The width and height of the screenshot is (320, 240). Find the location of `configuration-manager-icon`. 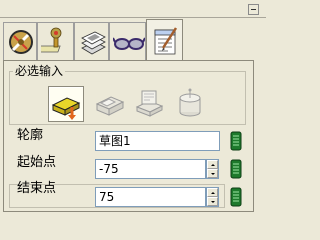

configuration-manager-icon is located at coordinates (93, 43).